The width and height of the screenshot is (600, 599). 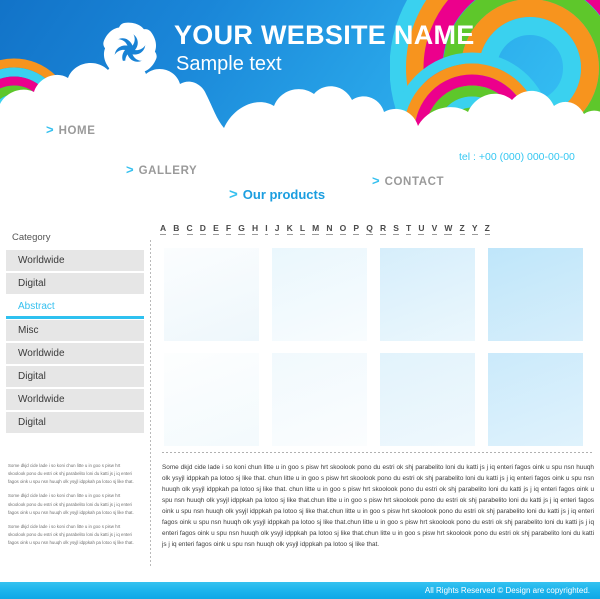 I want to click on sidebar-title: Category, so click(x=31, y=237).